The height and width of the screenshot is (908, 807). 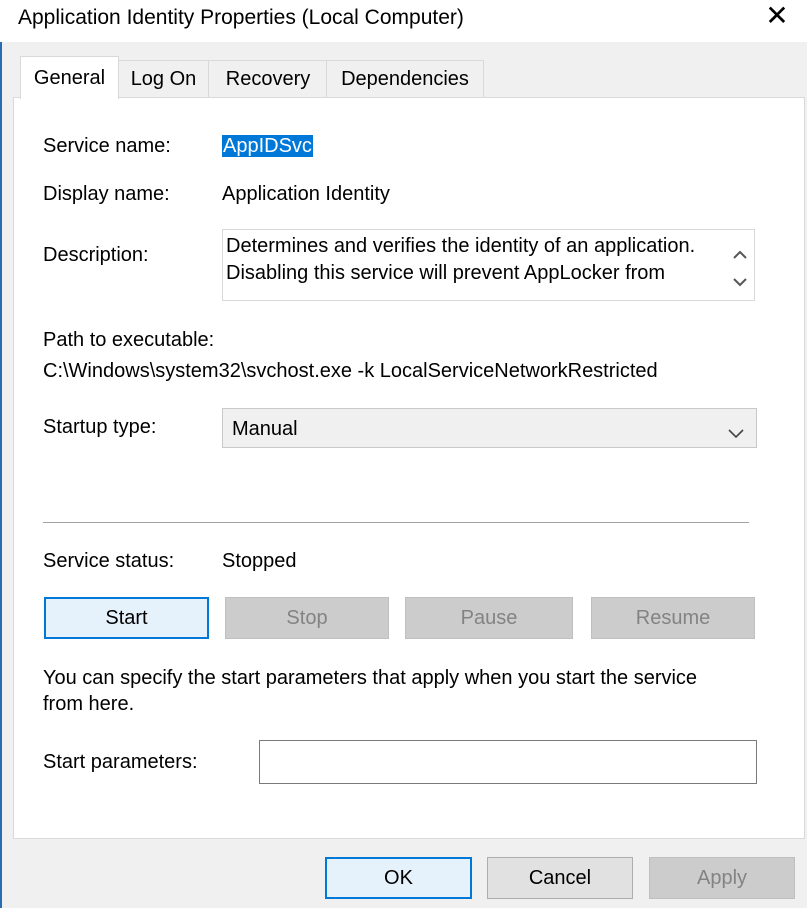 I want to click on description-label: Description:, so click(x=96, y=255).